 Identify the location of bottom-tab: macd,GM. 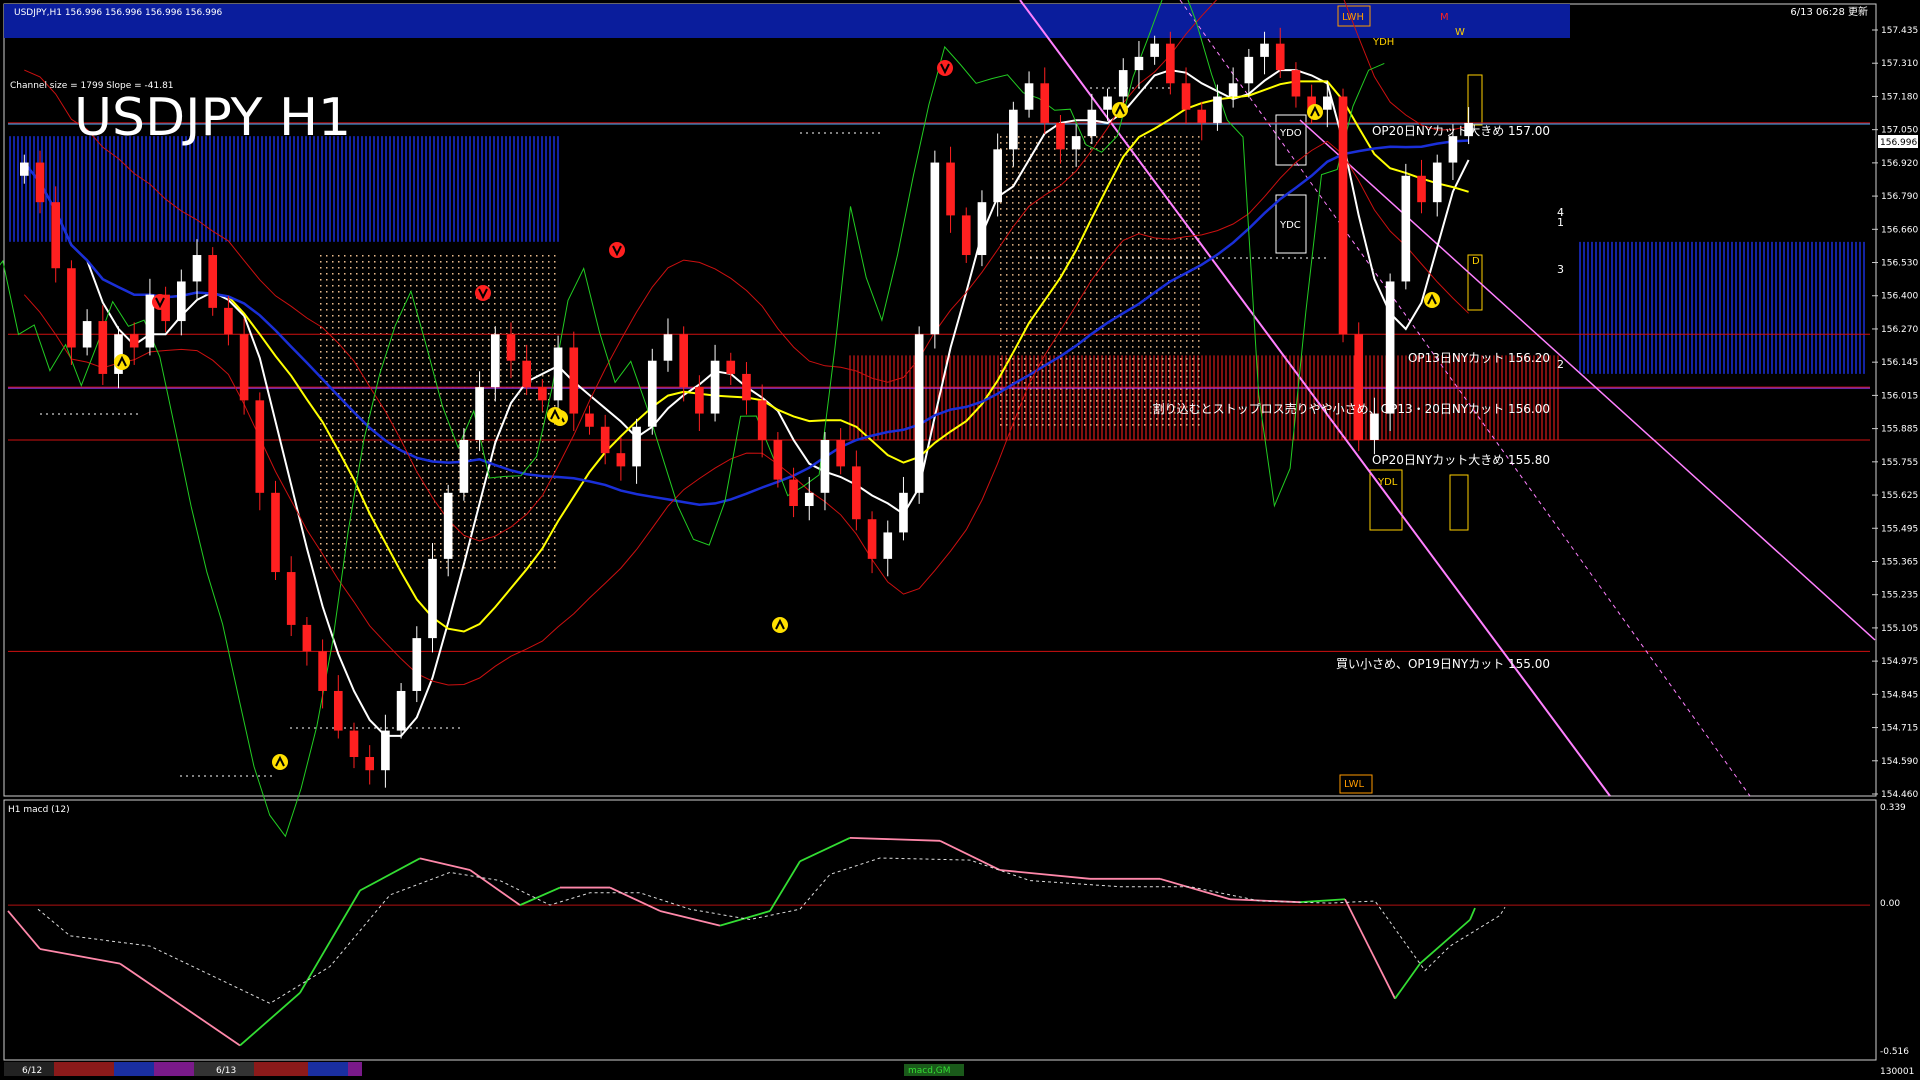
(929, 1071).